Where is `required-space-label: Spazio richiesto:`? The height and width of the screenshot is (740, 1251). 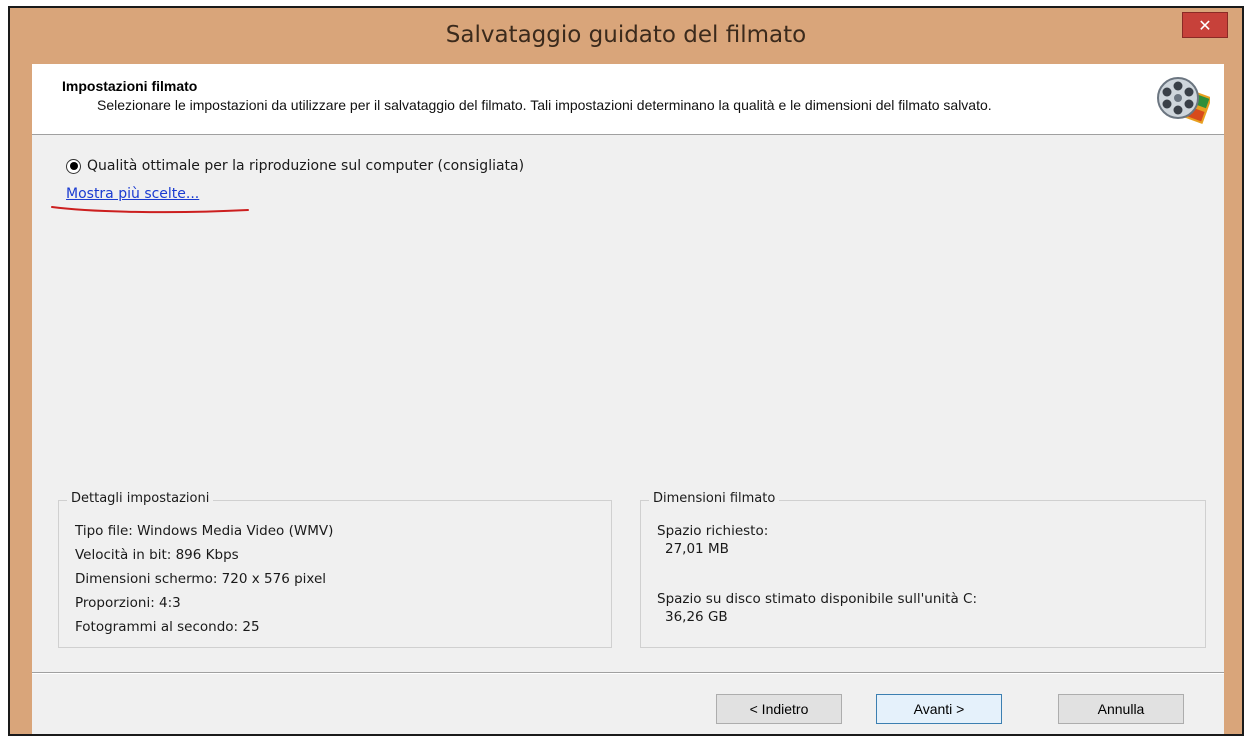 required-space-label: Spazio richiesto: is located at coordinates (713, 531).